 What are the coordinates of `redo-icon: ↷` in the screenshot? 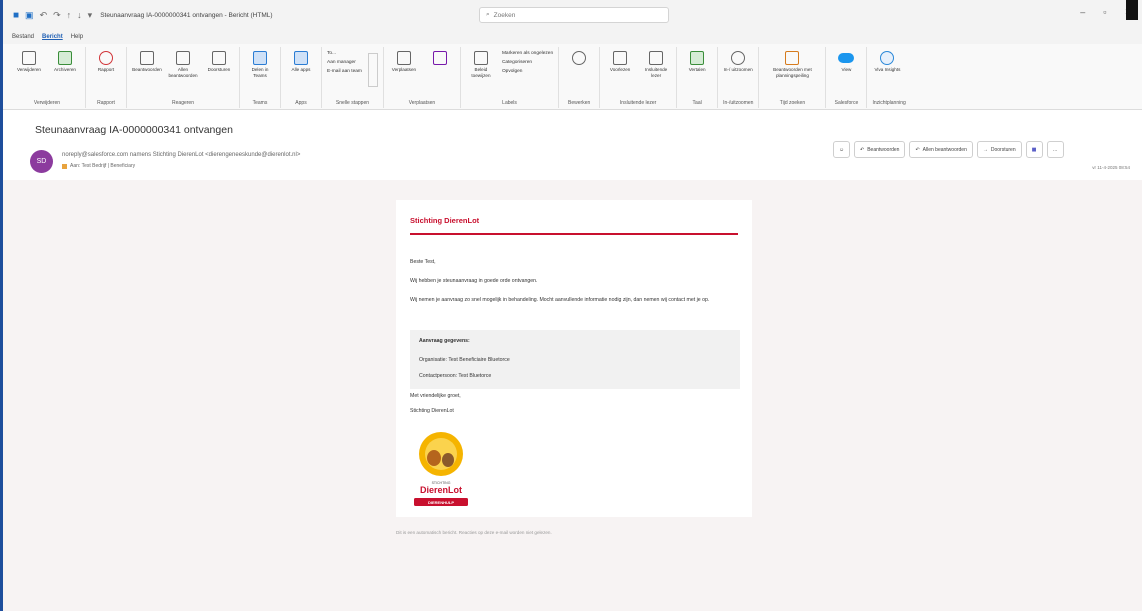 It's located at (57, 15).